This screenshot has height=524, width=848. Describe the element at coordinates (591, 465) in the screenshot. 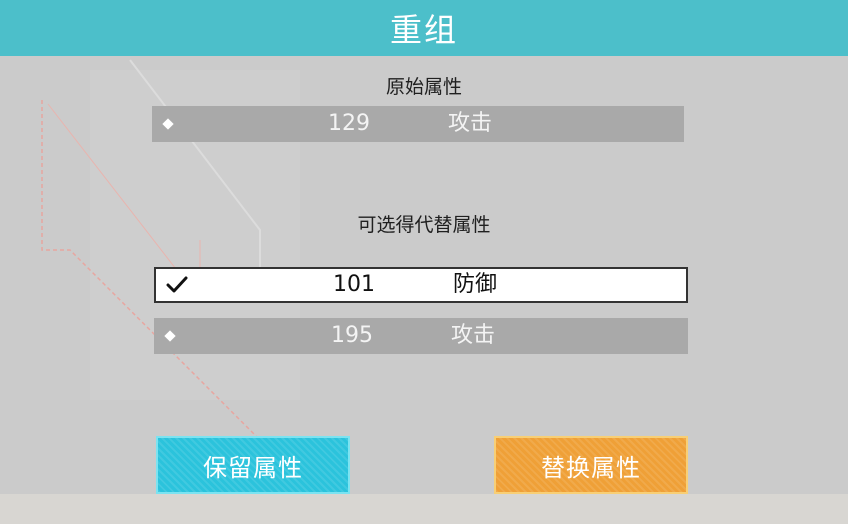

I see `replace-attribute-button: 替换属性` at that location.